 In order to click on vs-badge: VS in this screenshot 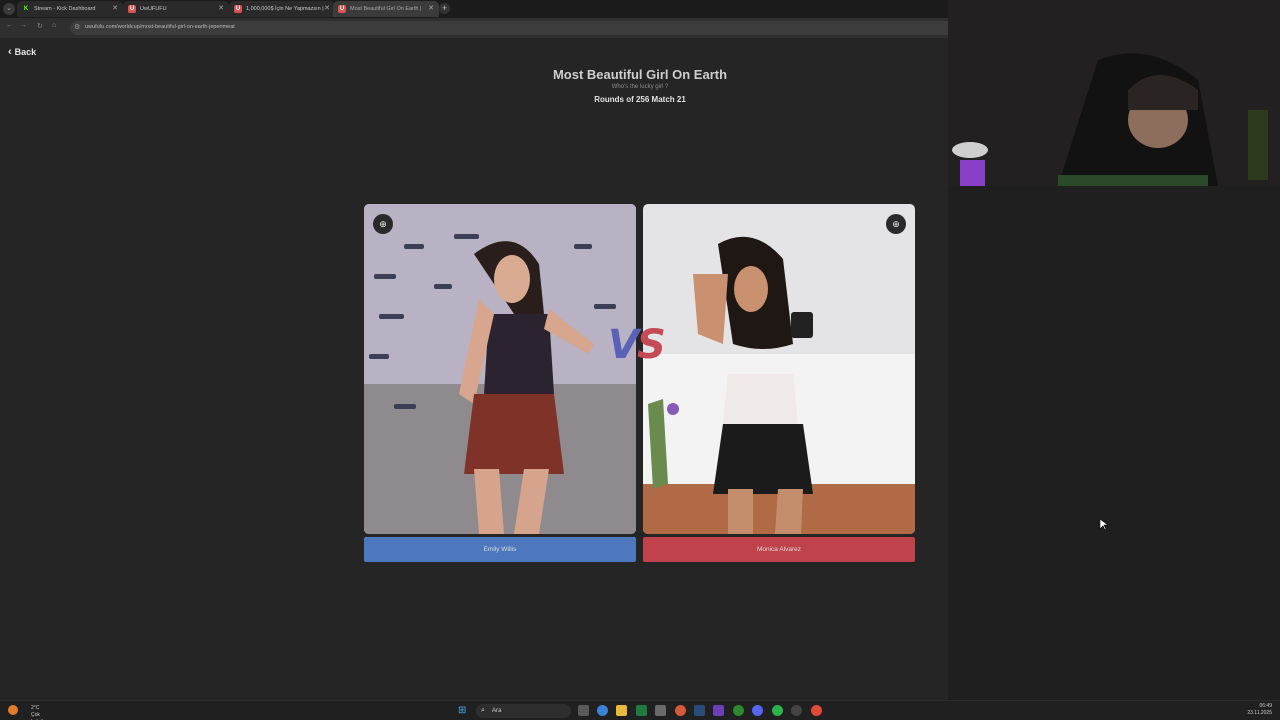, I will do `click(637, 345)`.